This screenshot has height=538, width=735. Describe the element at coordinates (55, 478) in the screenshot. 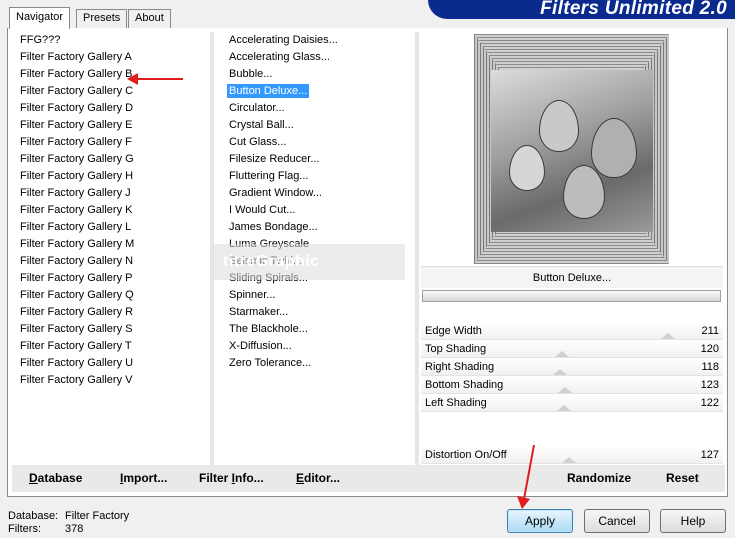

I see `database-button: Database` at that location.